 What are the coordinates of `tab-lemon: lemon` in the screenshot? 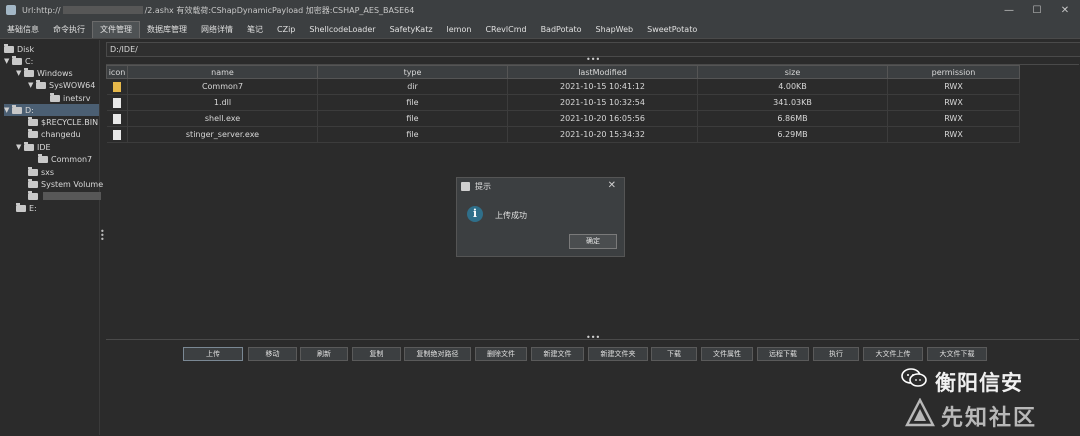 It's located at (459, 30).